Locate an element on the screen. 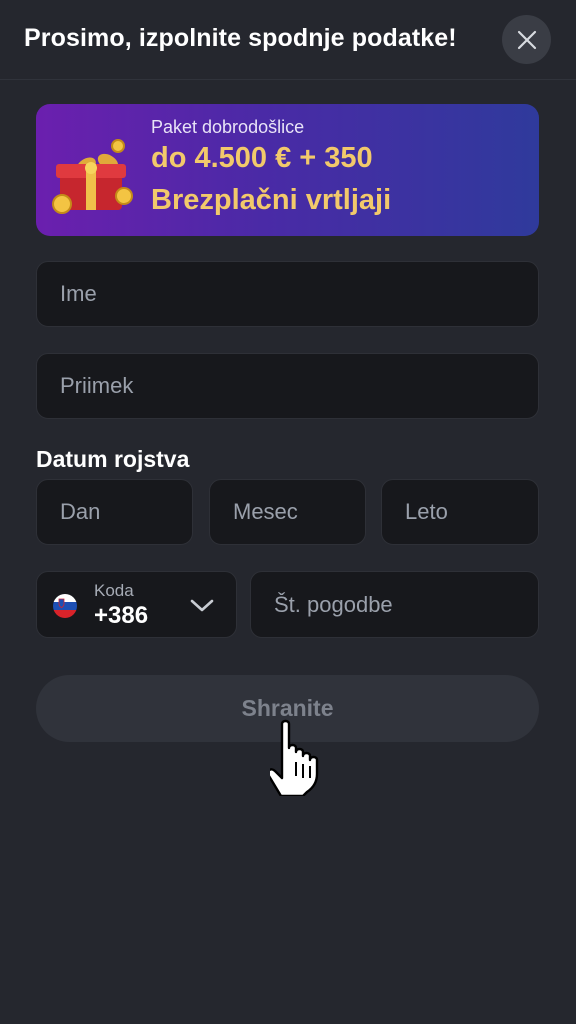 The height and width of the screenshot is (1024, 576). country-code-label: Koda is located at coordinates (114, 590).